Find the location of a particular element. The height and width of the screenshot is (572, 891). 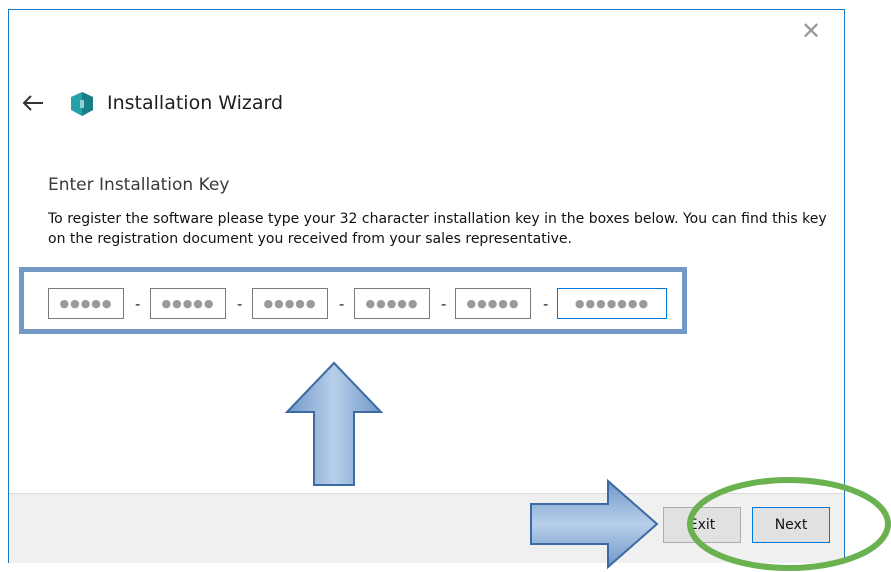

shield-icon is located at coordinates (82, 104).